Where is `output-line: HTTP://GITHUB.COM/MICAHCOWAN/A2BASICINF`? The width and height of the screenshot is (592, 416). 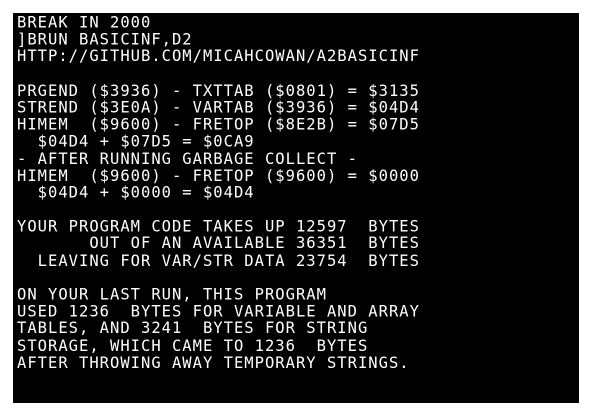 output-line: HTTP://GITHUB.COM/MICAHCOWAN/A2BASICINF is located at coordinates (218, 56).